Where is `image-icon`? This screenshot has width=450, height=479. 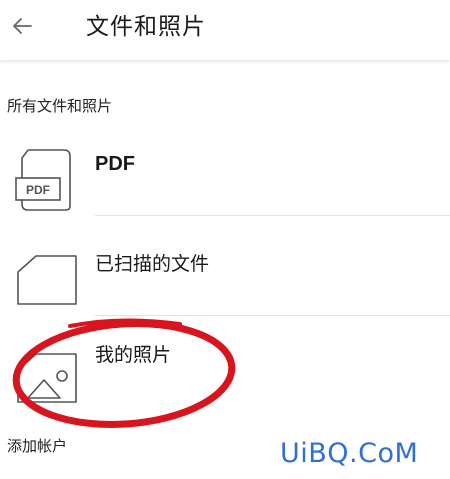 image-icon is located at coordinates (47, 380).